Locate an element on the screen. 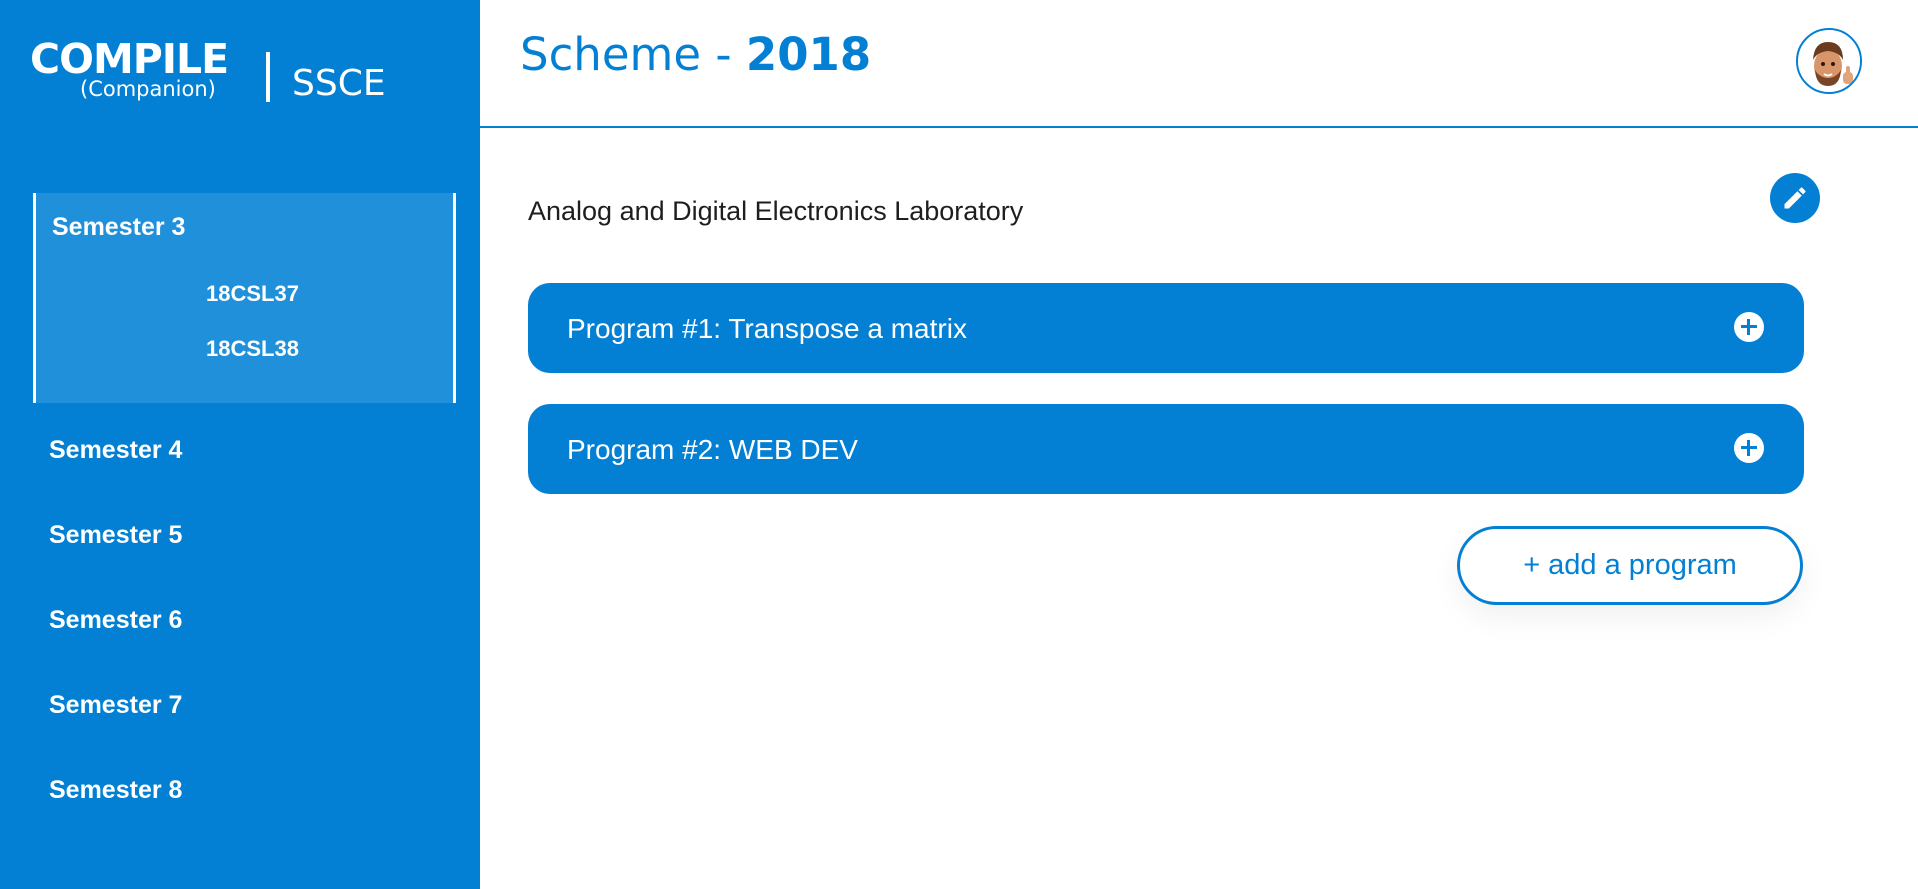 The height and width of the screenshot is (889, 1918). sidebar-item-label: Semester 3 is located at coordinates (118, 227).